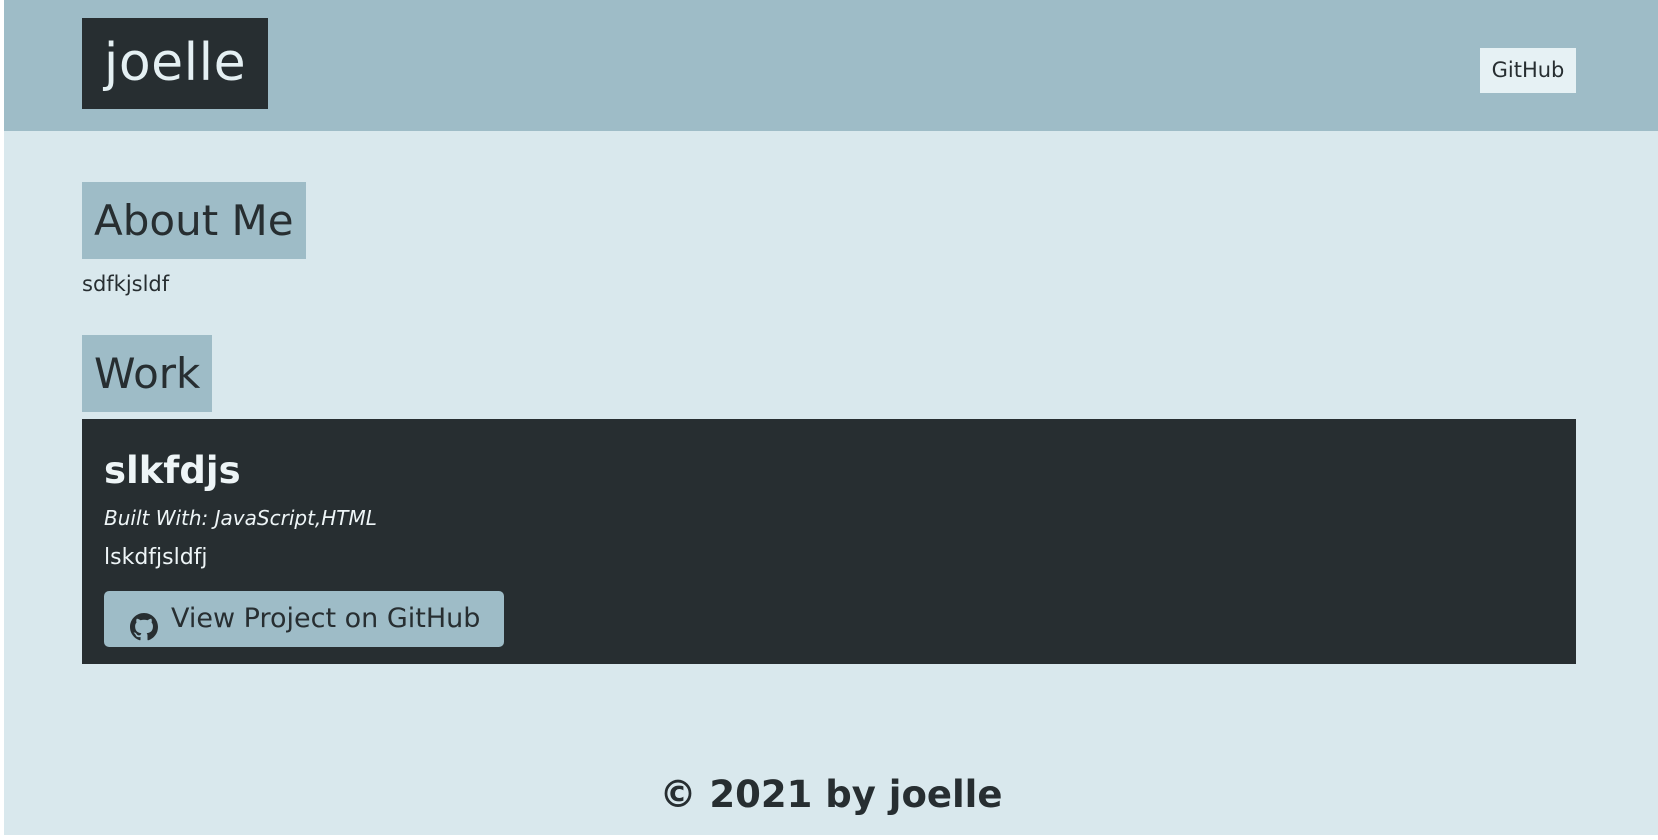 This screenshot has width=1658, height=840. Describe the element at coordinates (147, 373) in the screenshot. I see `work-section-title: Work` at that location.